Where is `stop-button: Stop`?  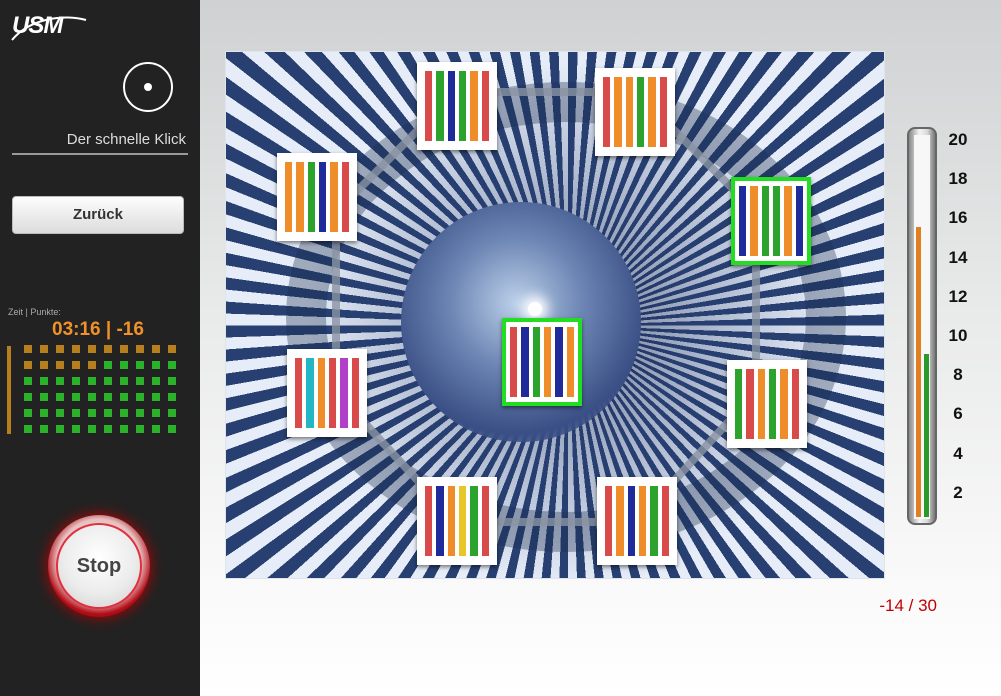
stop-button: Stop is located at coordinates (99, 566).